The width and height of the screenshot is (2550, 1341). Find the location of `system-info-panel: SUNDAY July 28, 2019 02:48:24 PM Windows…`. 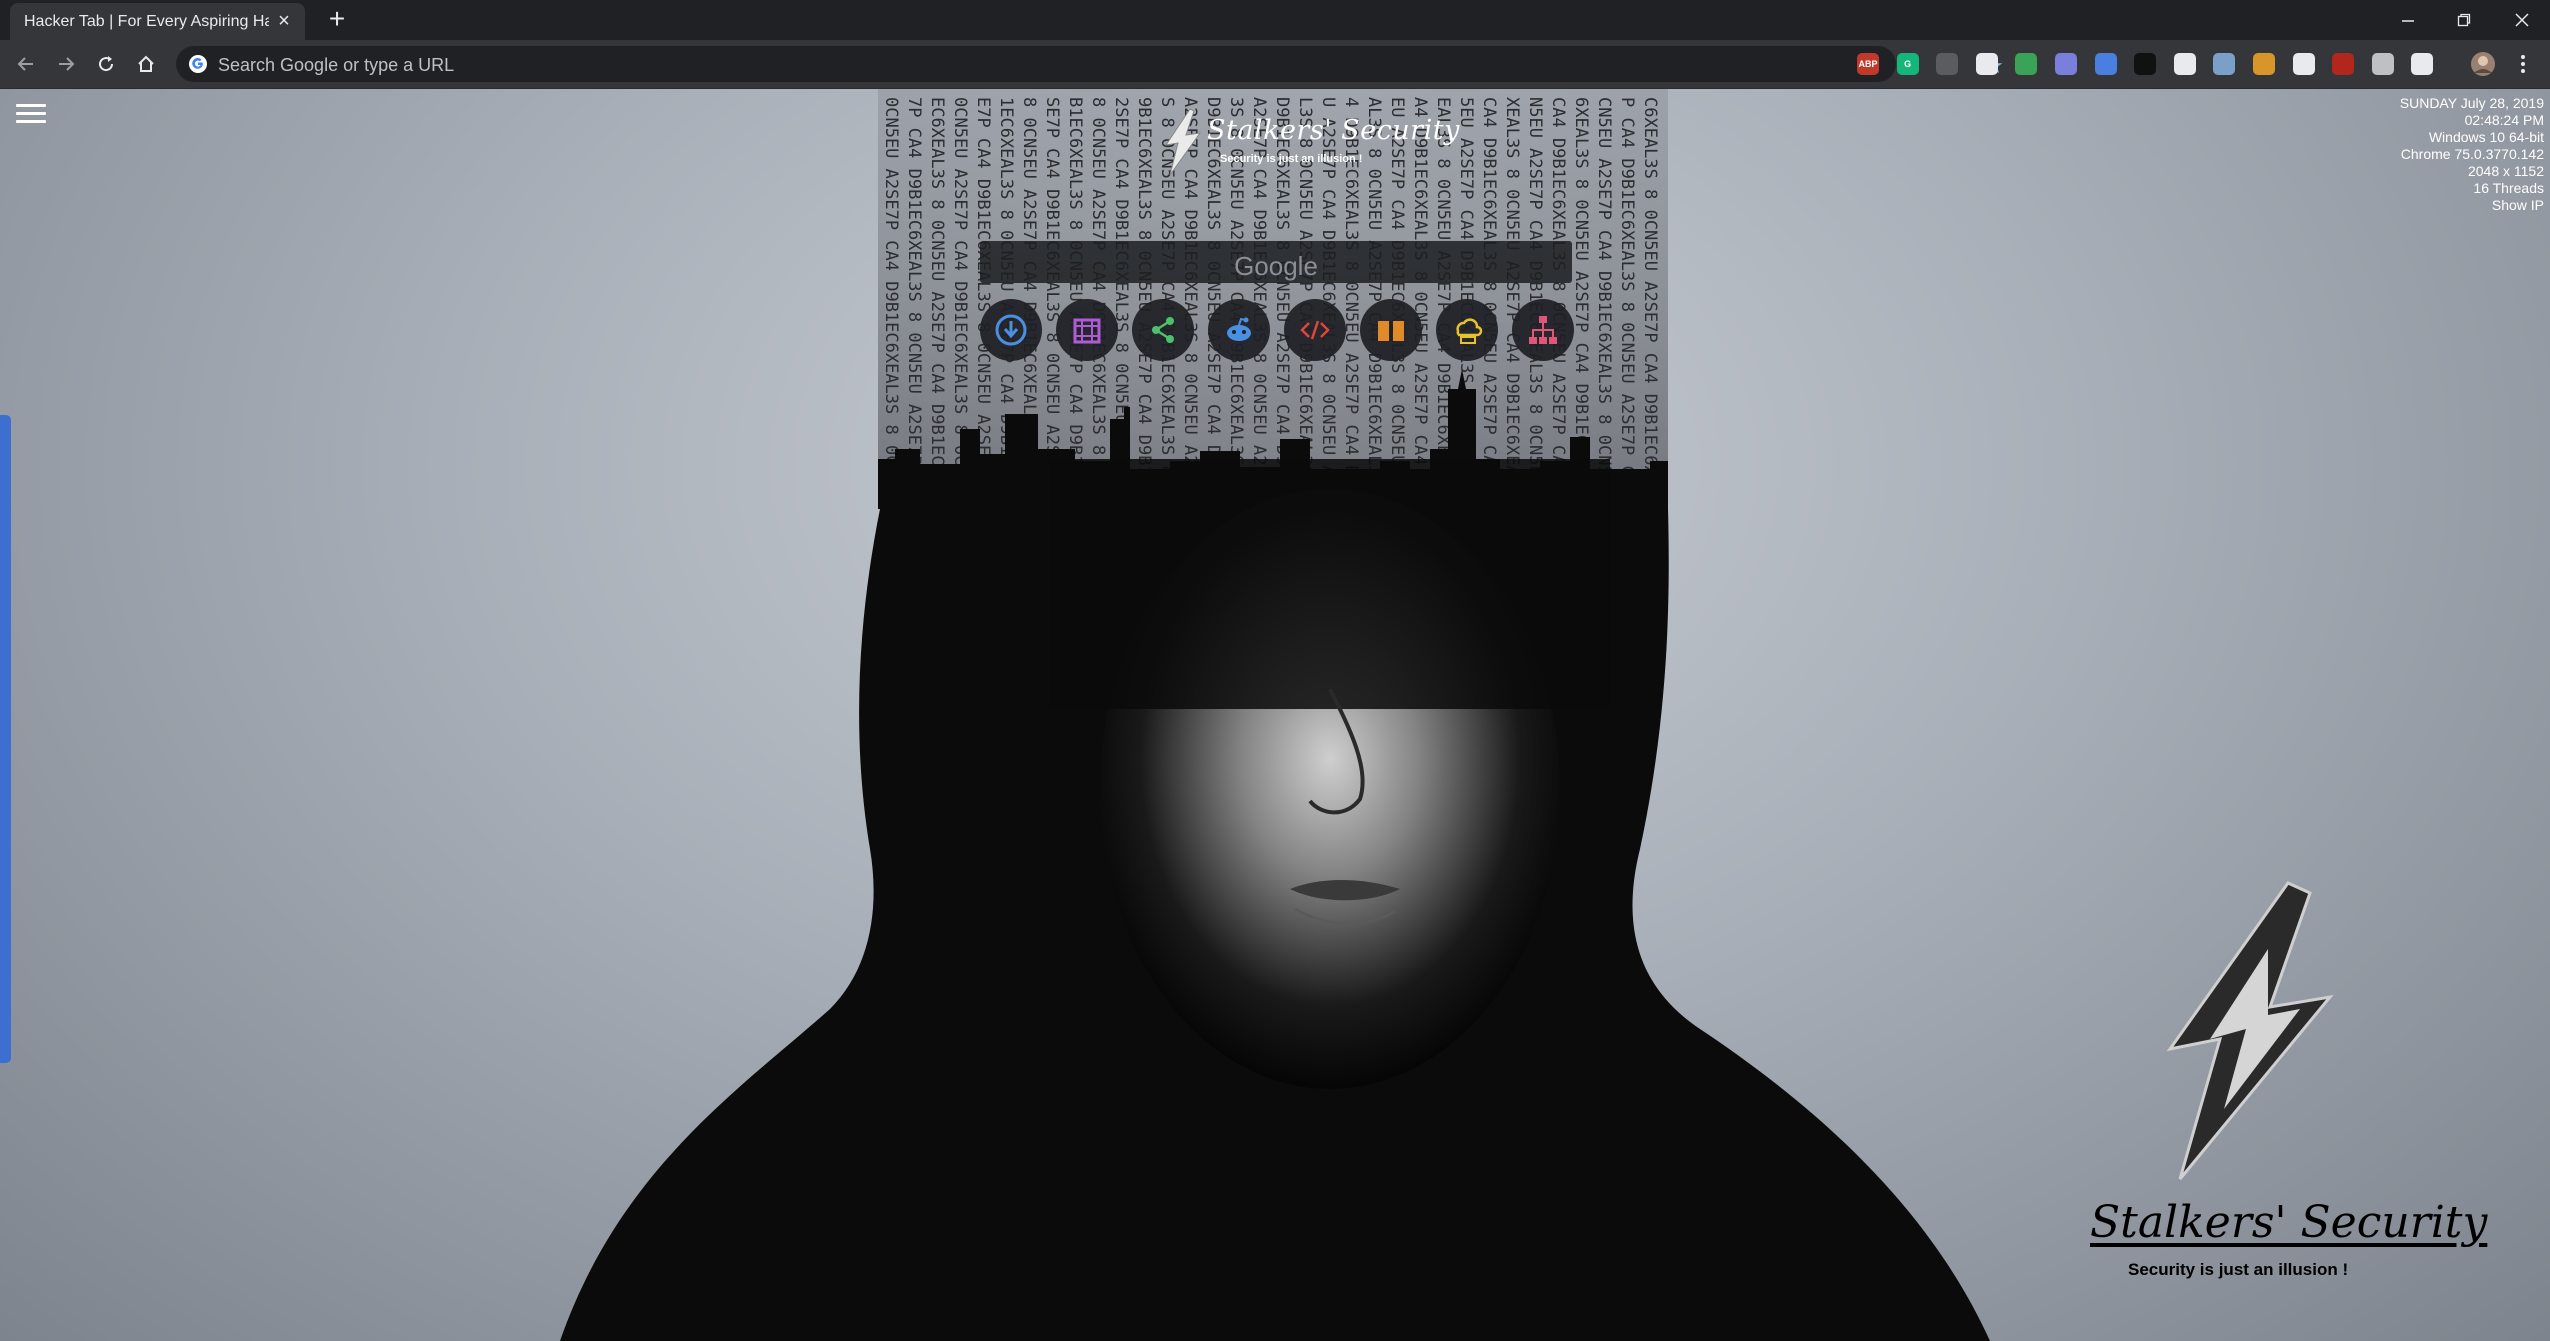

system-info-panel: SUNDAY July 28, 2019 02:48:24 PM Windows… is located at coordinates (2472, 154).